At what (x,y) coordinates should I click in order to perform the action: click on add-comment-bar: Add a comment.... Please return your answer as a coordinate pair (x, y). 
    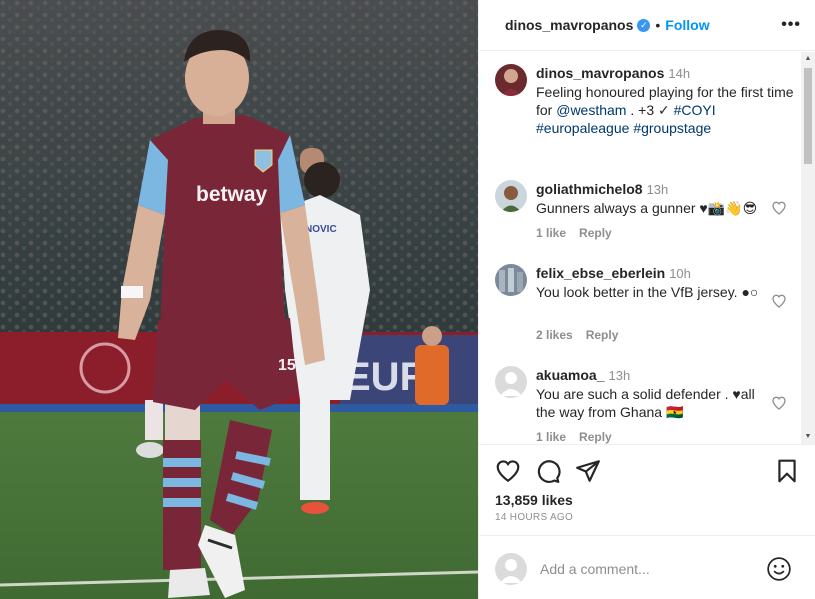
    Looking at the image, I should click on (647, 567).